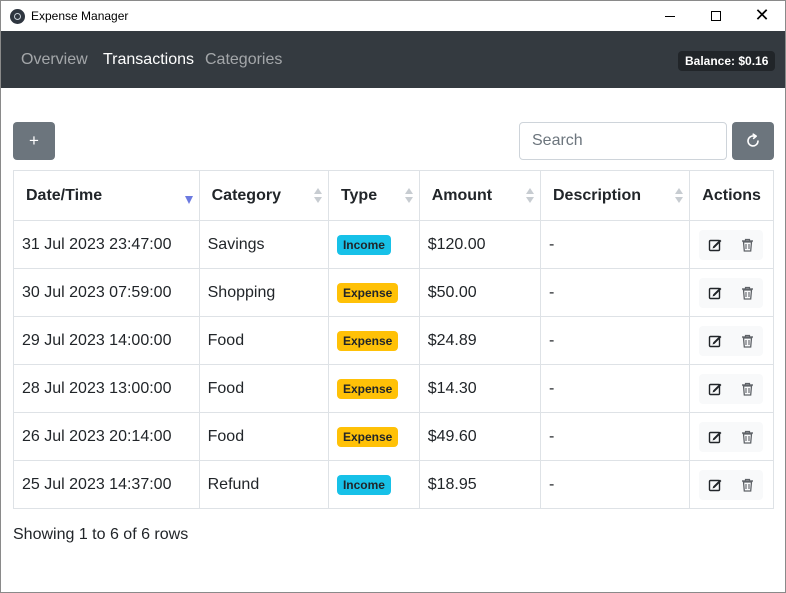  I want to click on header-actions-label: Actions, so click(731, 195).